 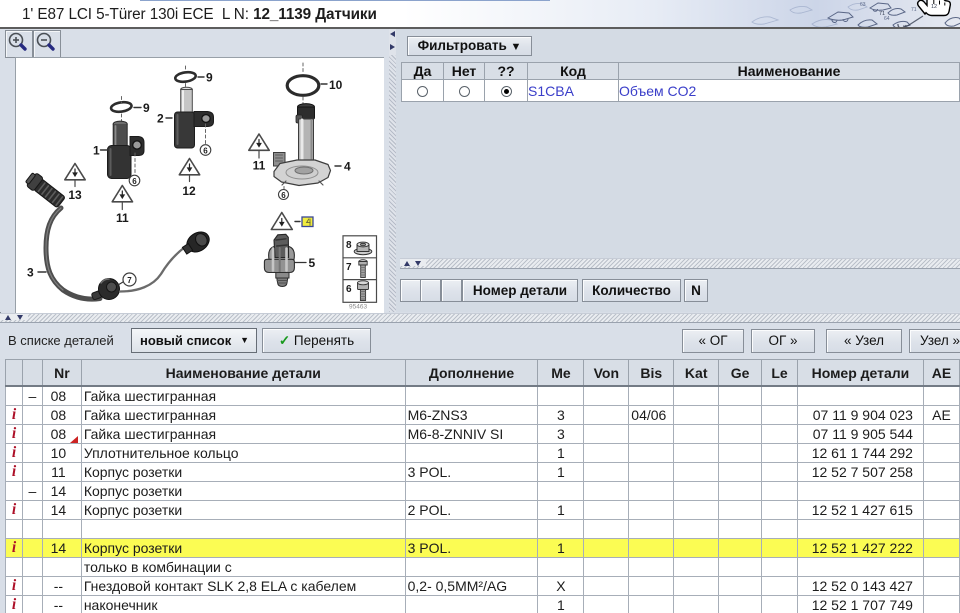 What do you see at coordinates (863, 5) in the screenshot?
I see `svg-text: 63` at bounding box center [863, 5].